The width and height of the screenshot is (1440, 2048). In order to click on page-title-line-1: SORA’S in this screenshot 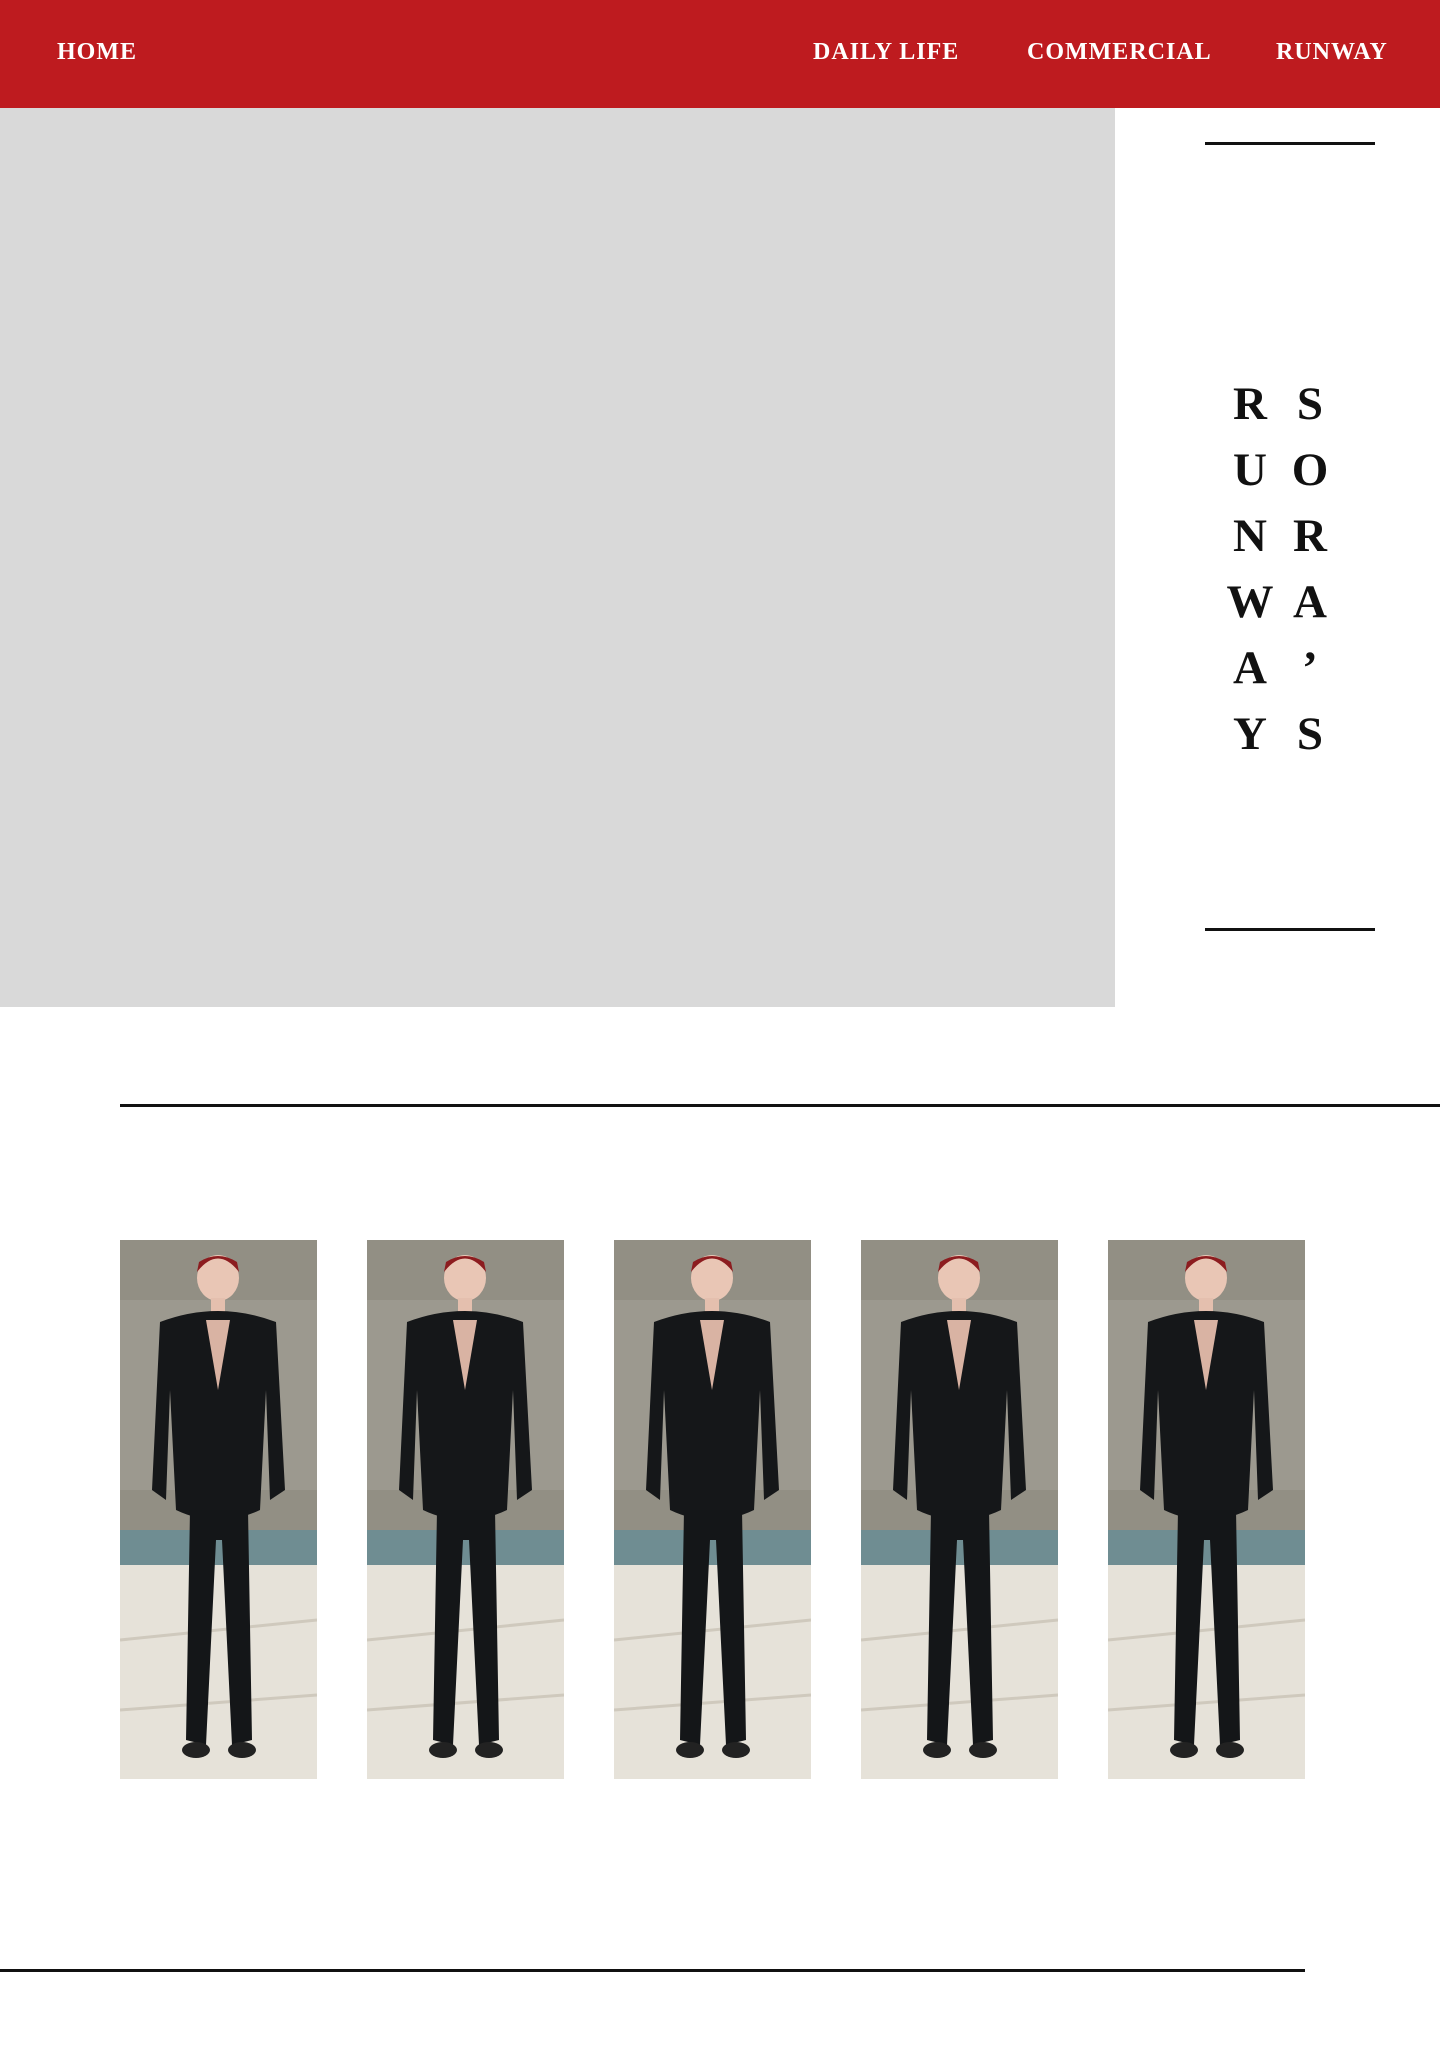, I will do `click(1310, 576)`.